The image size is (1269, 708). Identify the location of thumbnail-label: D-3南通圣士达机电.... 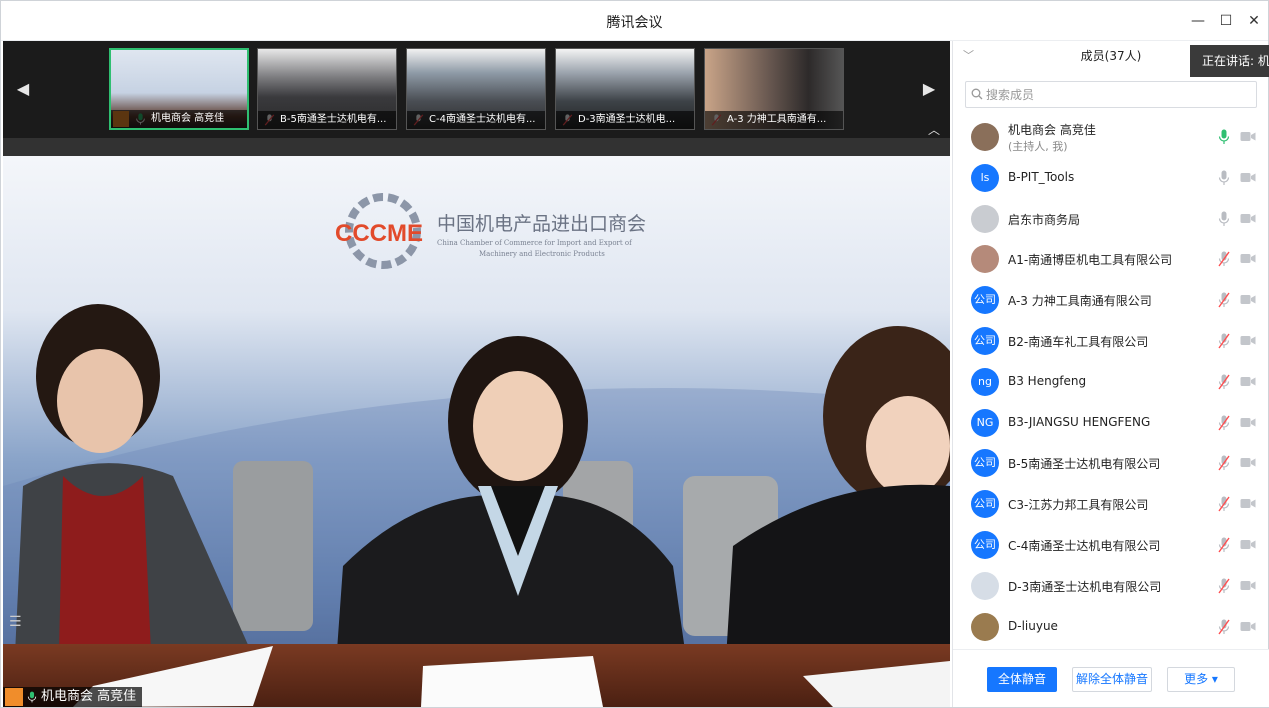
(625, 120).